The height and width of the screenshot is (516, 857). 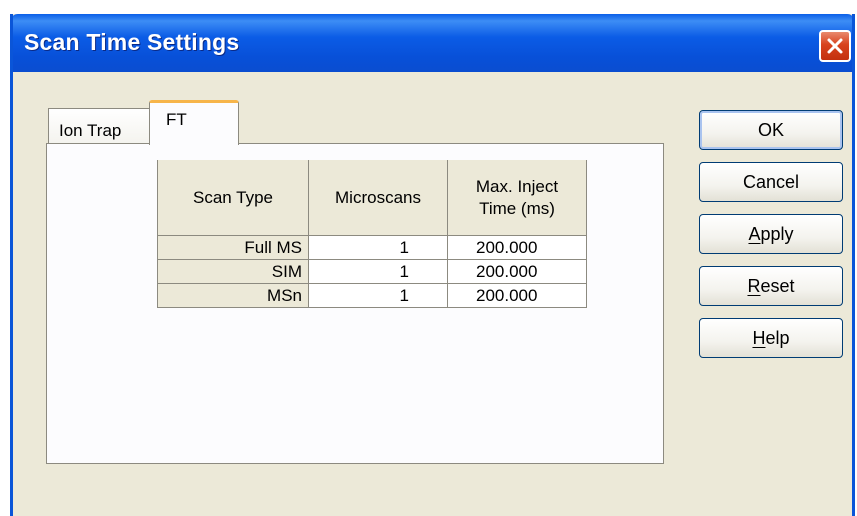 What do you see at coordinates (517, 295) in the screenshot?
I see `max-inject-cell-msn: 200.000` at bounding box center [517, 295].